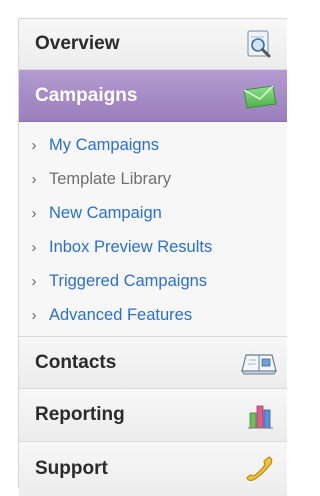  I want to click on submenu-item-advanced-features: › Advanced Features, so click(153, 315).